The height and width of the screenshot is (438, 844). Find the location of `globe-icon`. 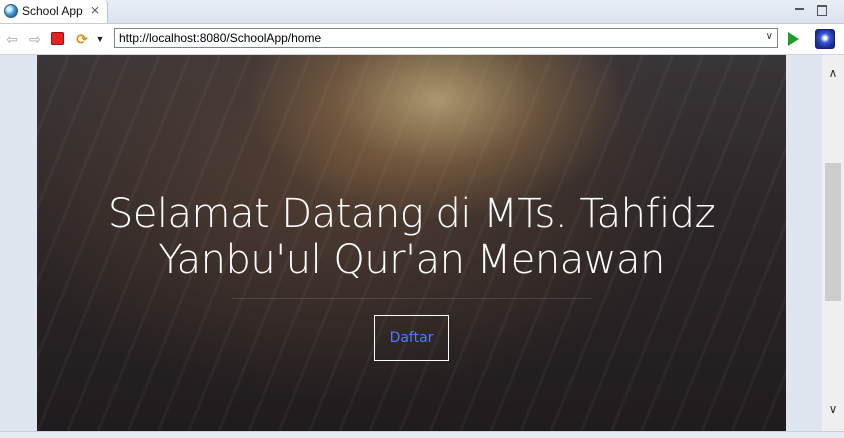

globe-icon is located at coordinates (11, 11).